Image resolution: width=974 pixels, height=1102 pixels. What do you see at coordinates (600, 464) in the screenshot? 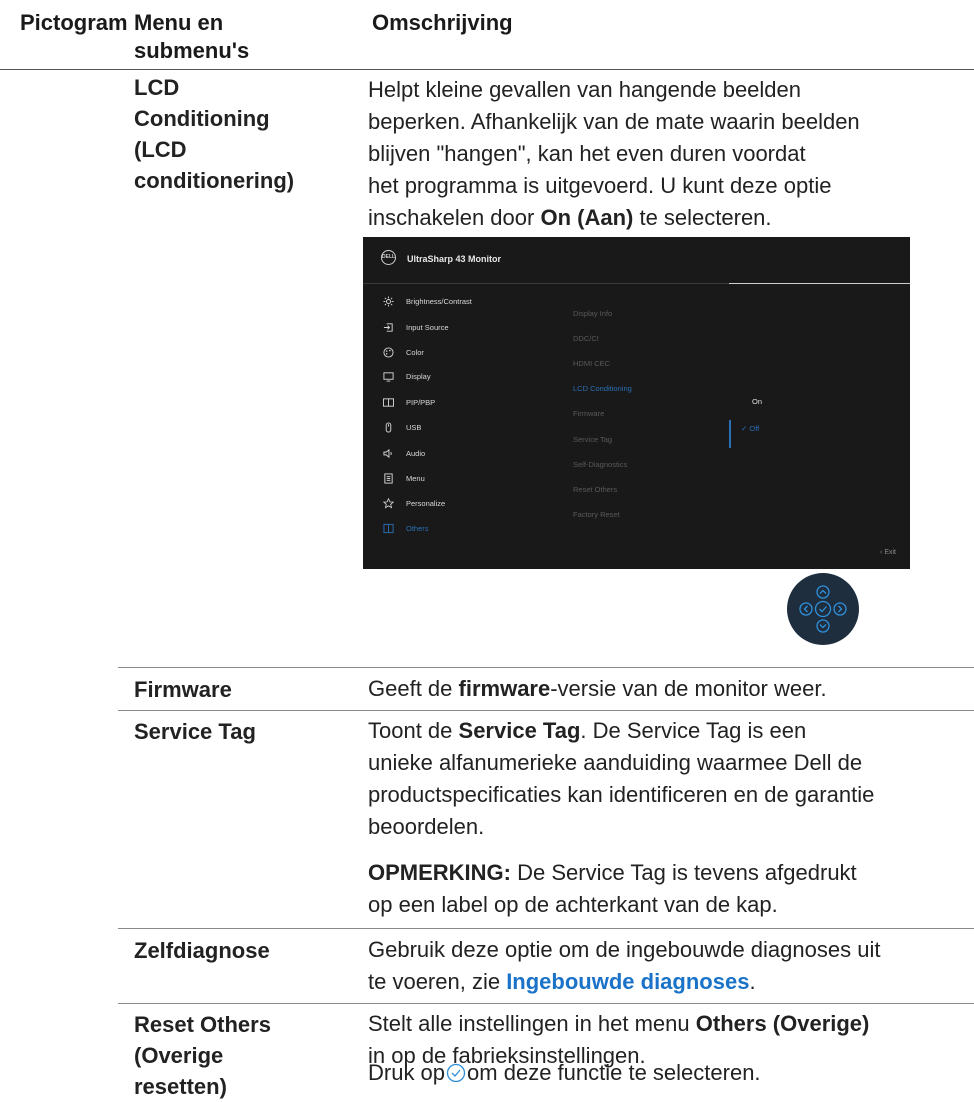
I see `osd-submenu-self-diagnostics: Self-Diagnostics` at bounding box center [600, 464].